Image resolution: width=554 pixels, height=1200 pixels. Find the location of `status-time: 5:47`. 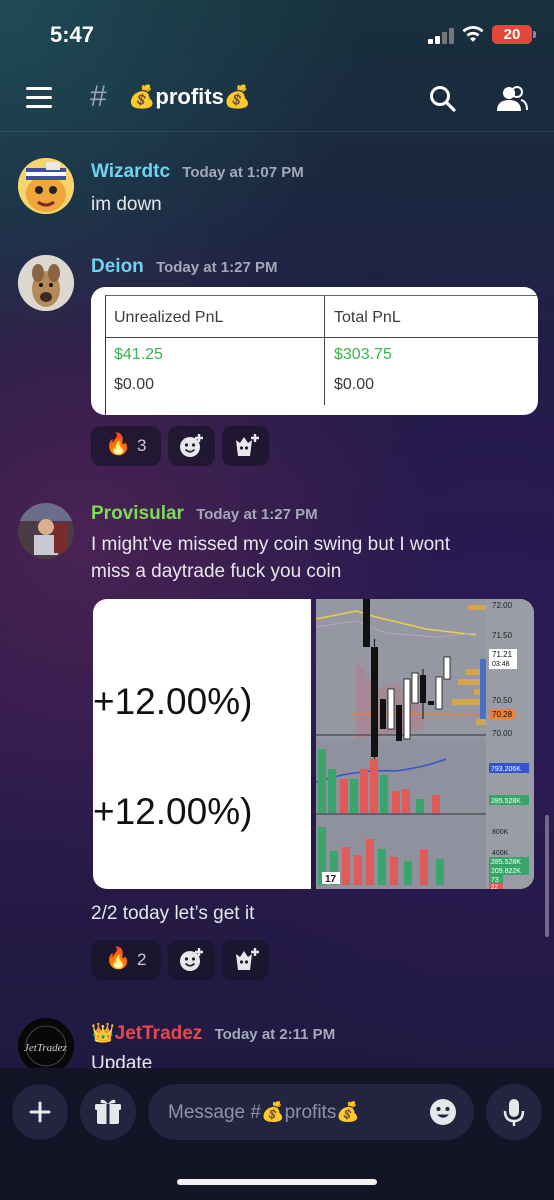

status-time: 5:47 is located at coordinates (72, 34).